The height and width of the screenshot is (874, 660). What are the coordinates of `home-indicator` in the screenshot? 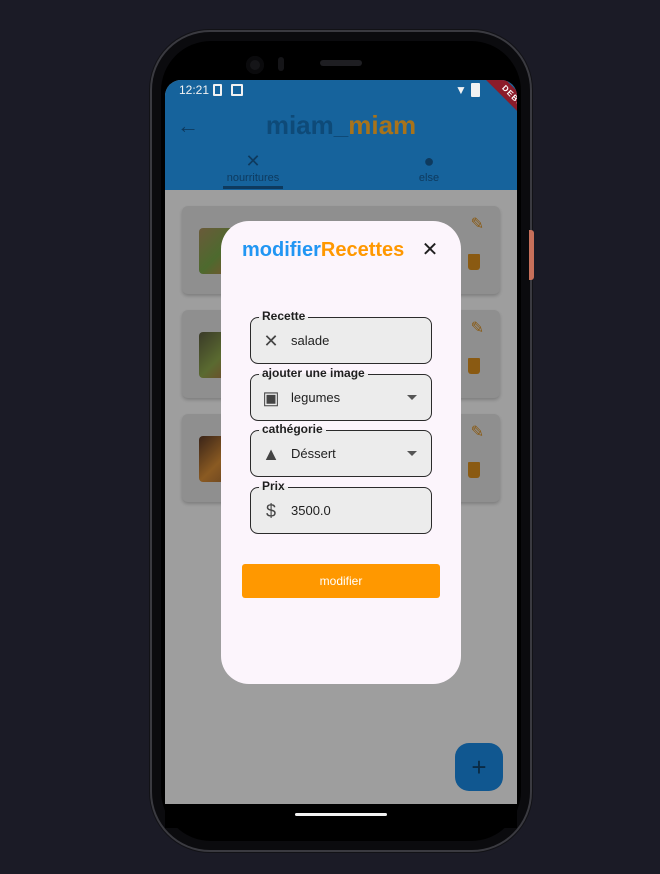 It's located at (341, 814).